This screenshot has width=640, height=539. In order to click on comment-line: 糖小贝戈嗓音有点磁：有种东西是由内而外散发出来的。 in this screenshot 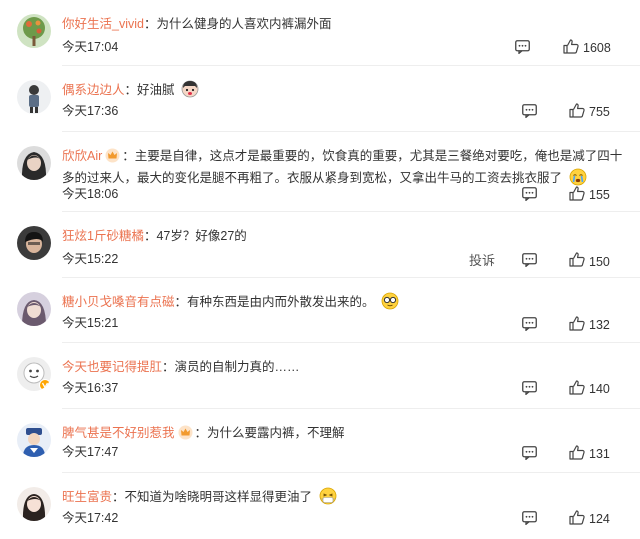, I will do `click(347, 302)`.